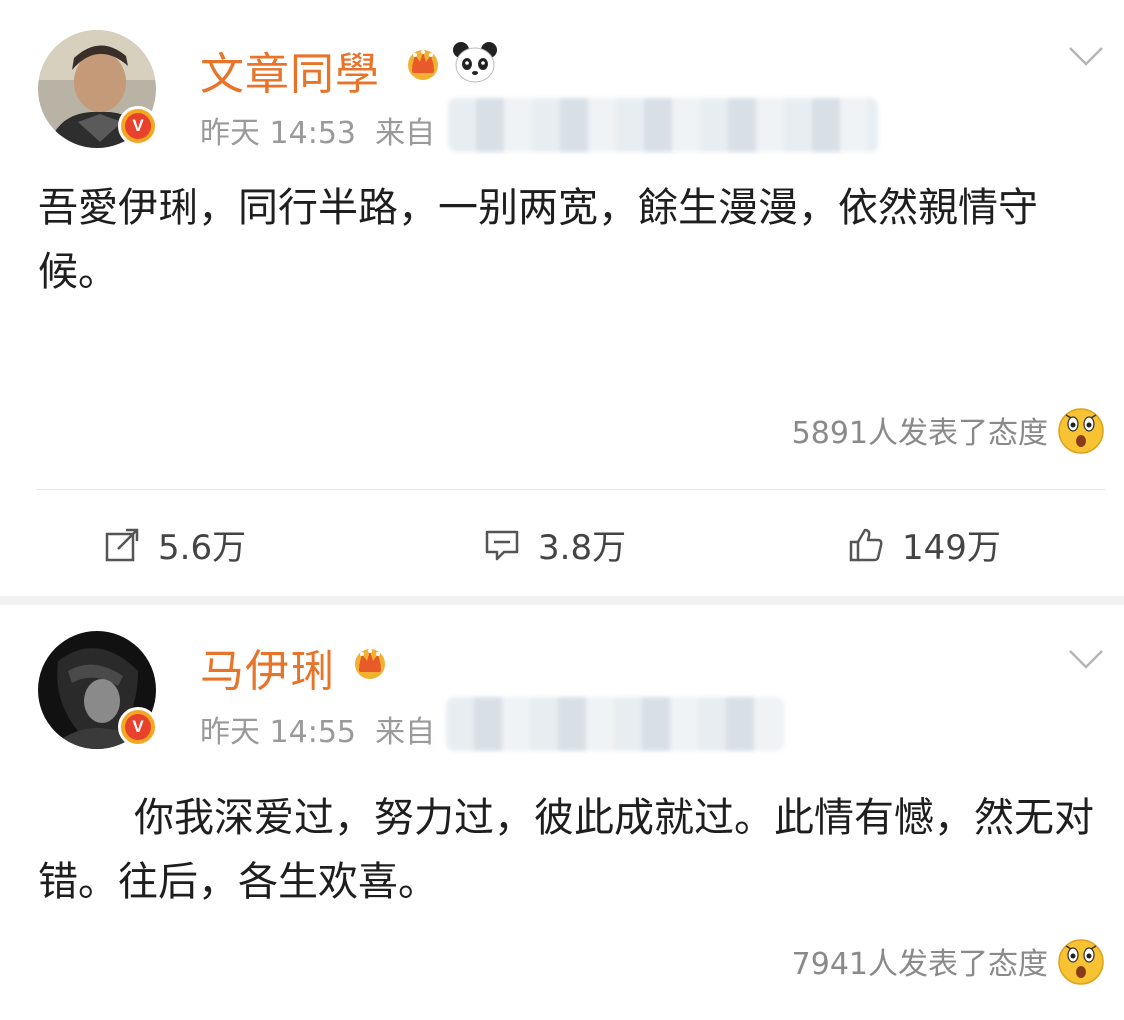 This screenshot has width=1124, height=1020. I want to click on comment-button: 3.8万, so click(555, 544).